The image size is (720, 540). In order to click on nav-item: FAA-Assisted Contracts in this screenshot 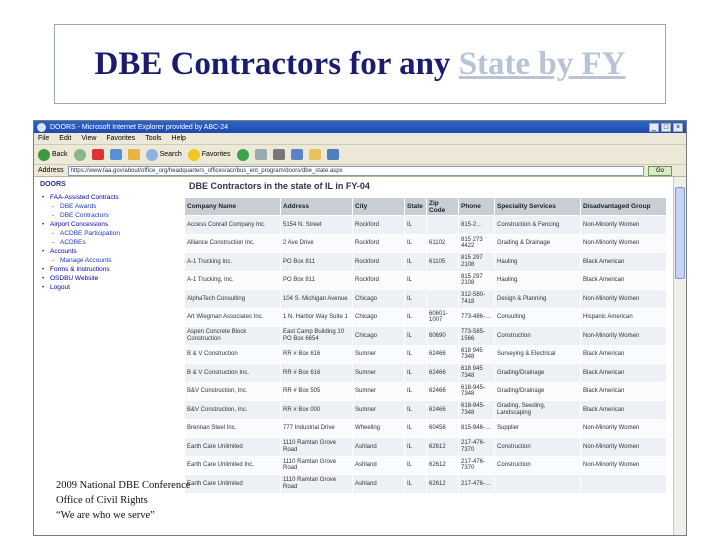, I will do `click(111, 197)`.